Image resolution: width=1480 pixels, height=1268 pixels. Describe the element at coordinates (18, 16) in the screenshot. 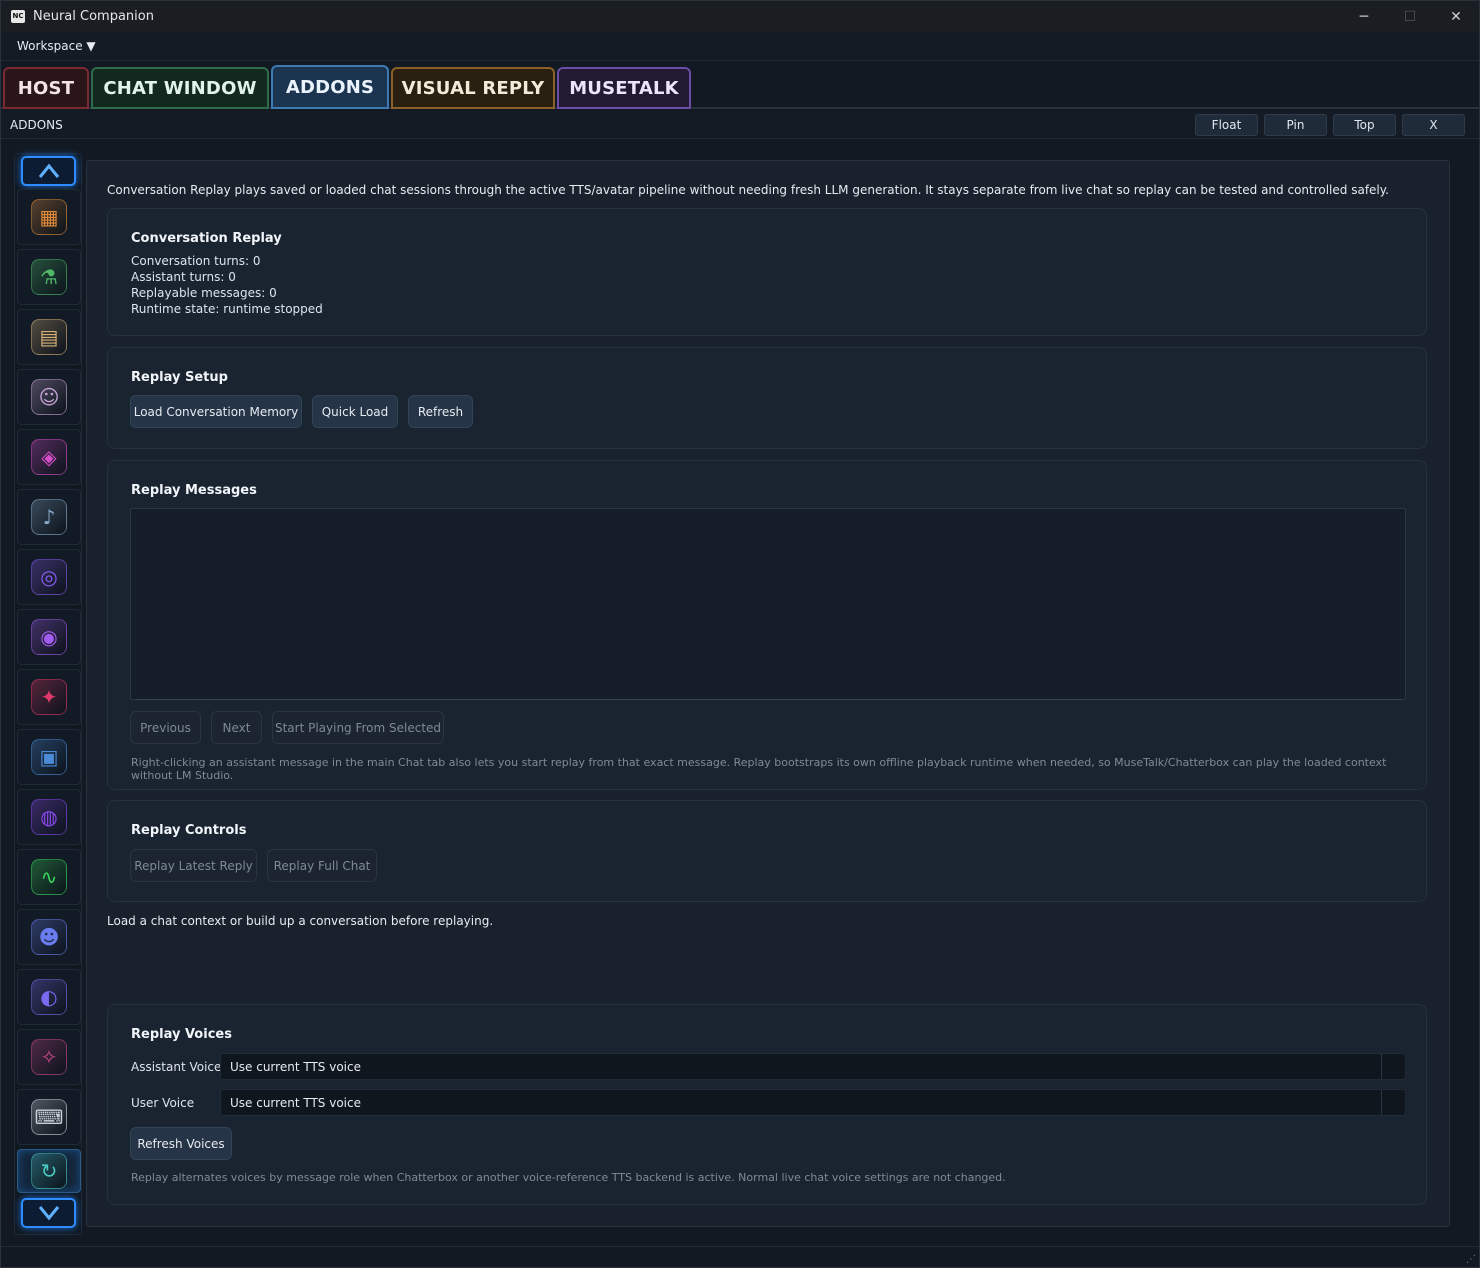

I see `app-logo: NC` at that location.